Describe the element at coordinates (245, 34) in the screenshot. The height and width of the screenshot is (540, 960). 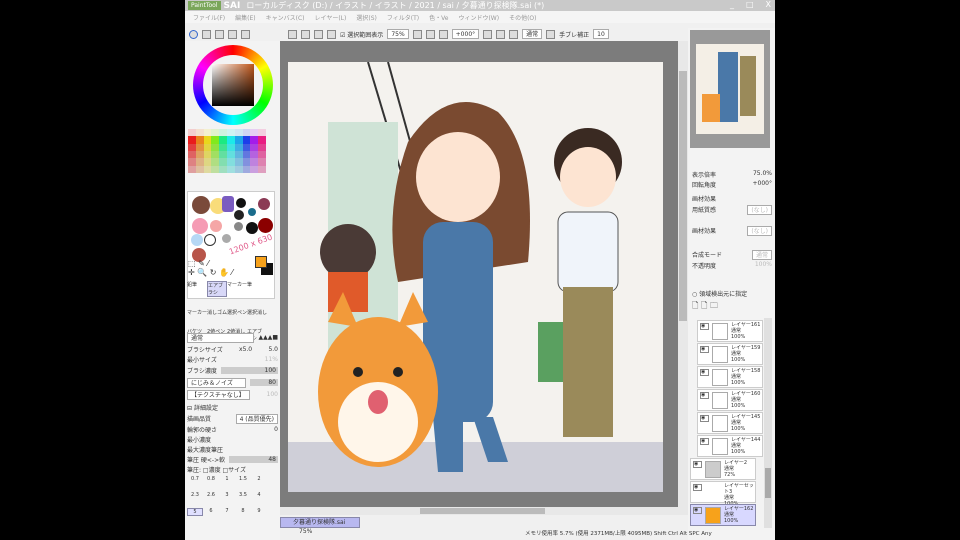
I see `scratchpad-toggle` at that location.